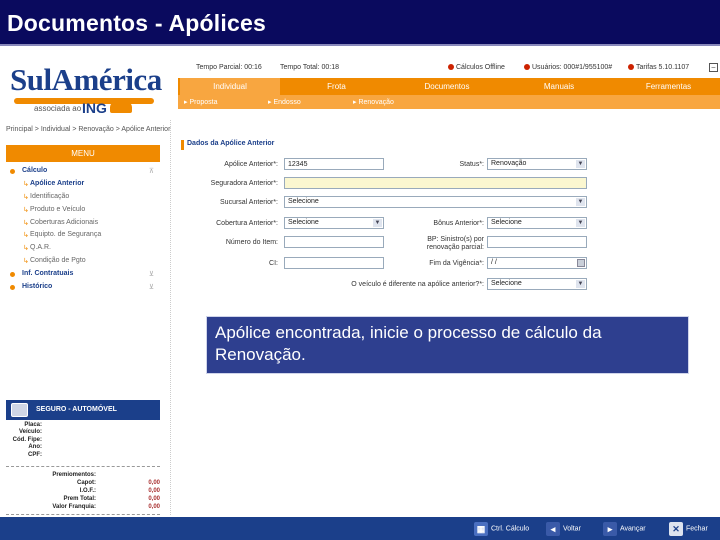  What do you see at coordinates (33, 425) in the screenshot?
I see `seguro-field-label: Placa:` at bounding box center [33, 425].